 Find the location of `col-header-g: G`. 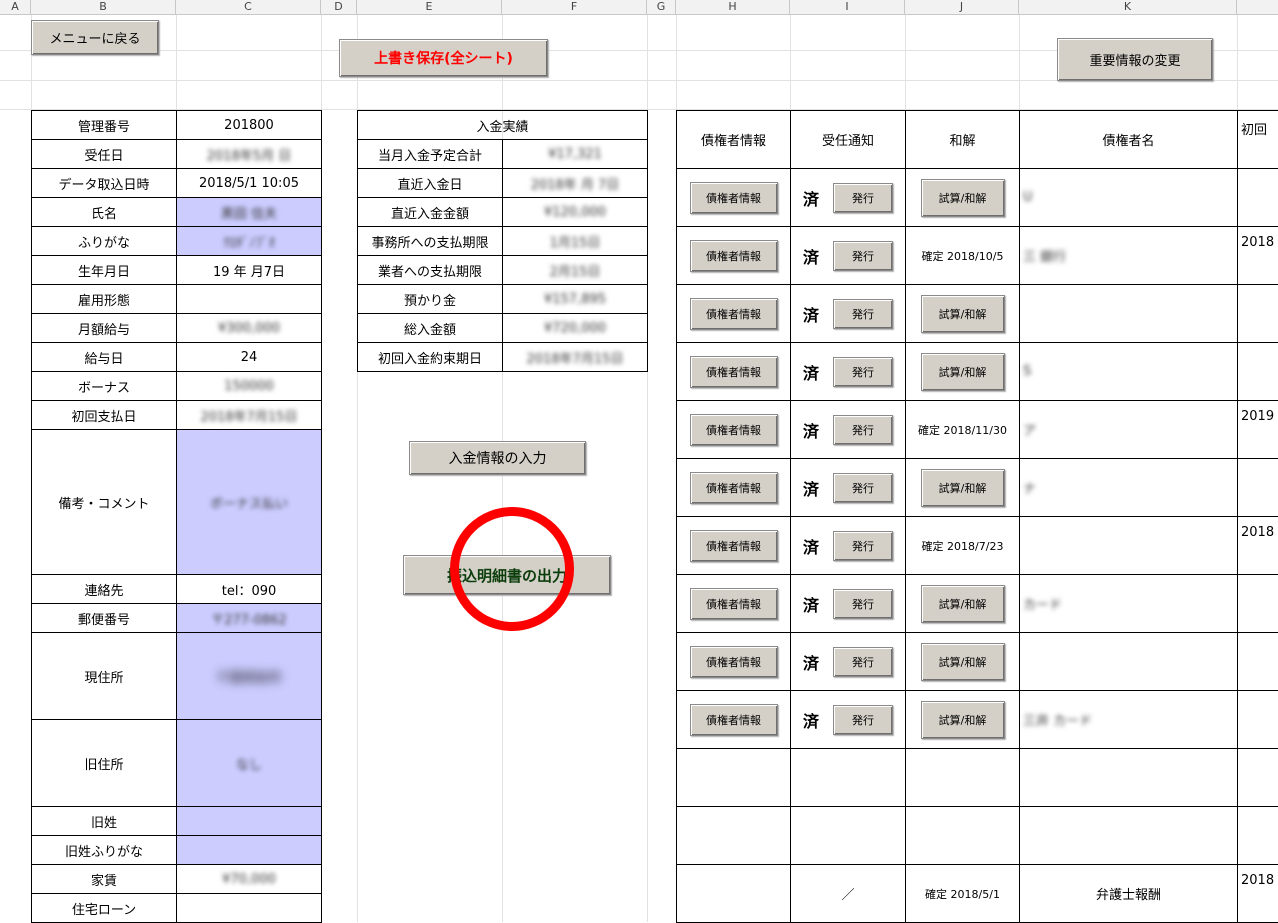

col-header-g: G is located at coordinates (661, 7).